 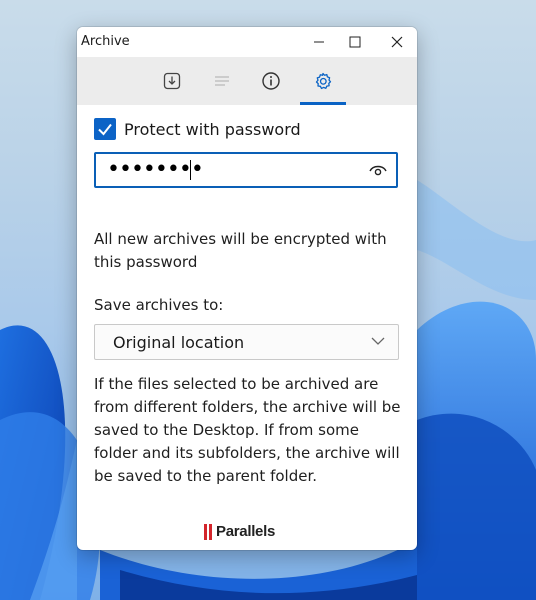 I want to click on text-caret, so click(x=190, y=170).